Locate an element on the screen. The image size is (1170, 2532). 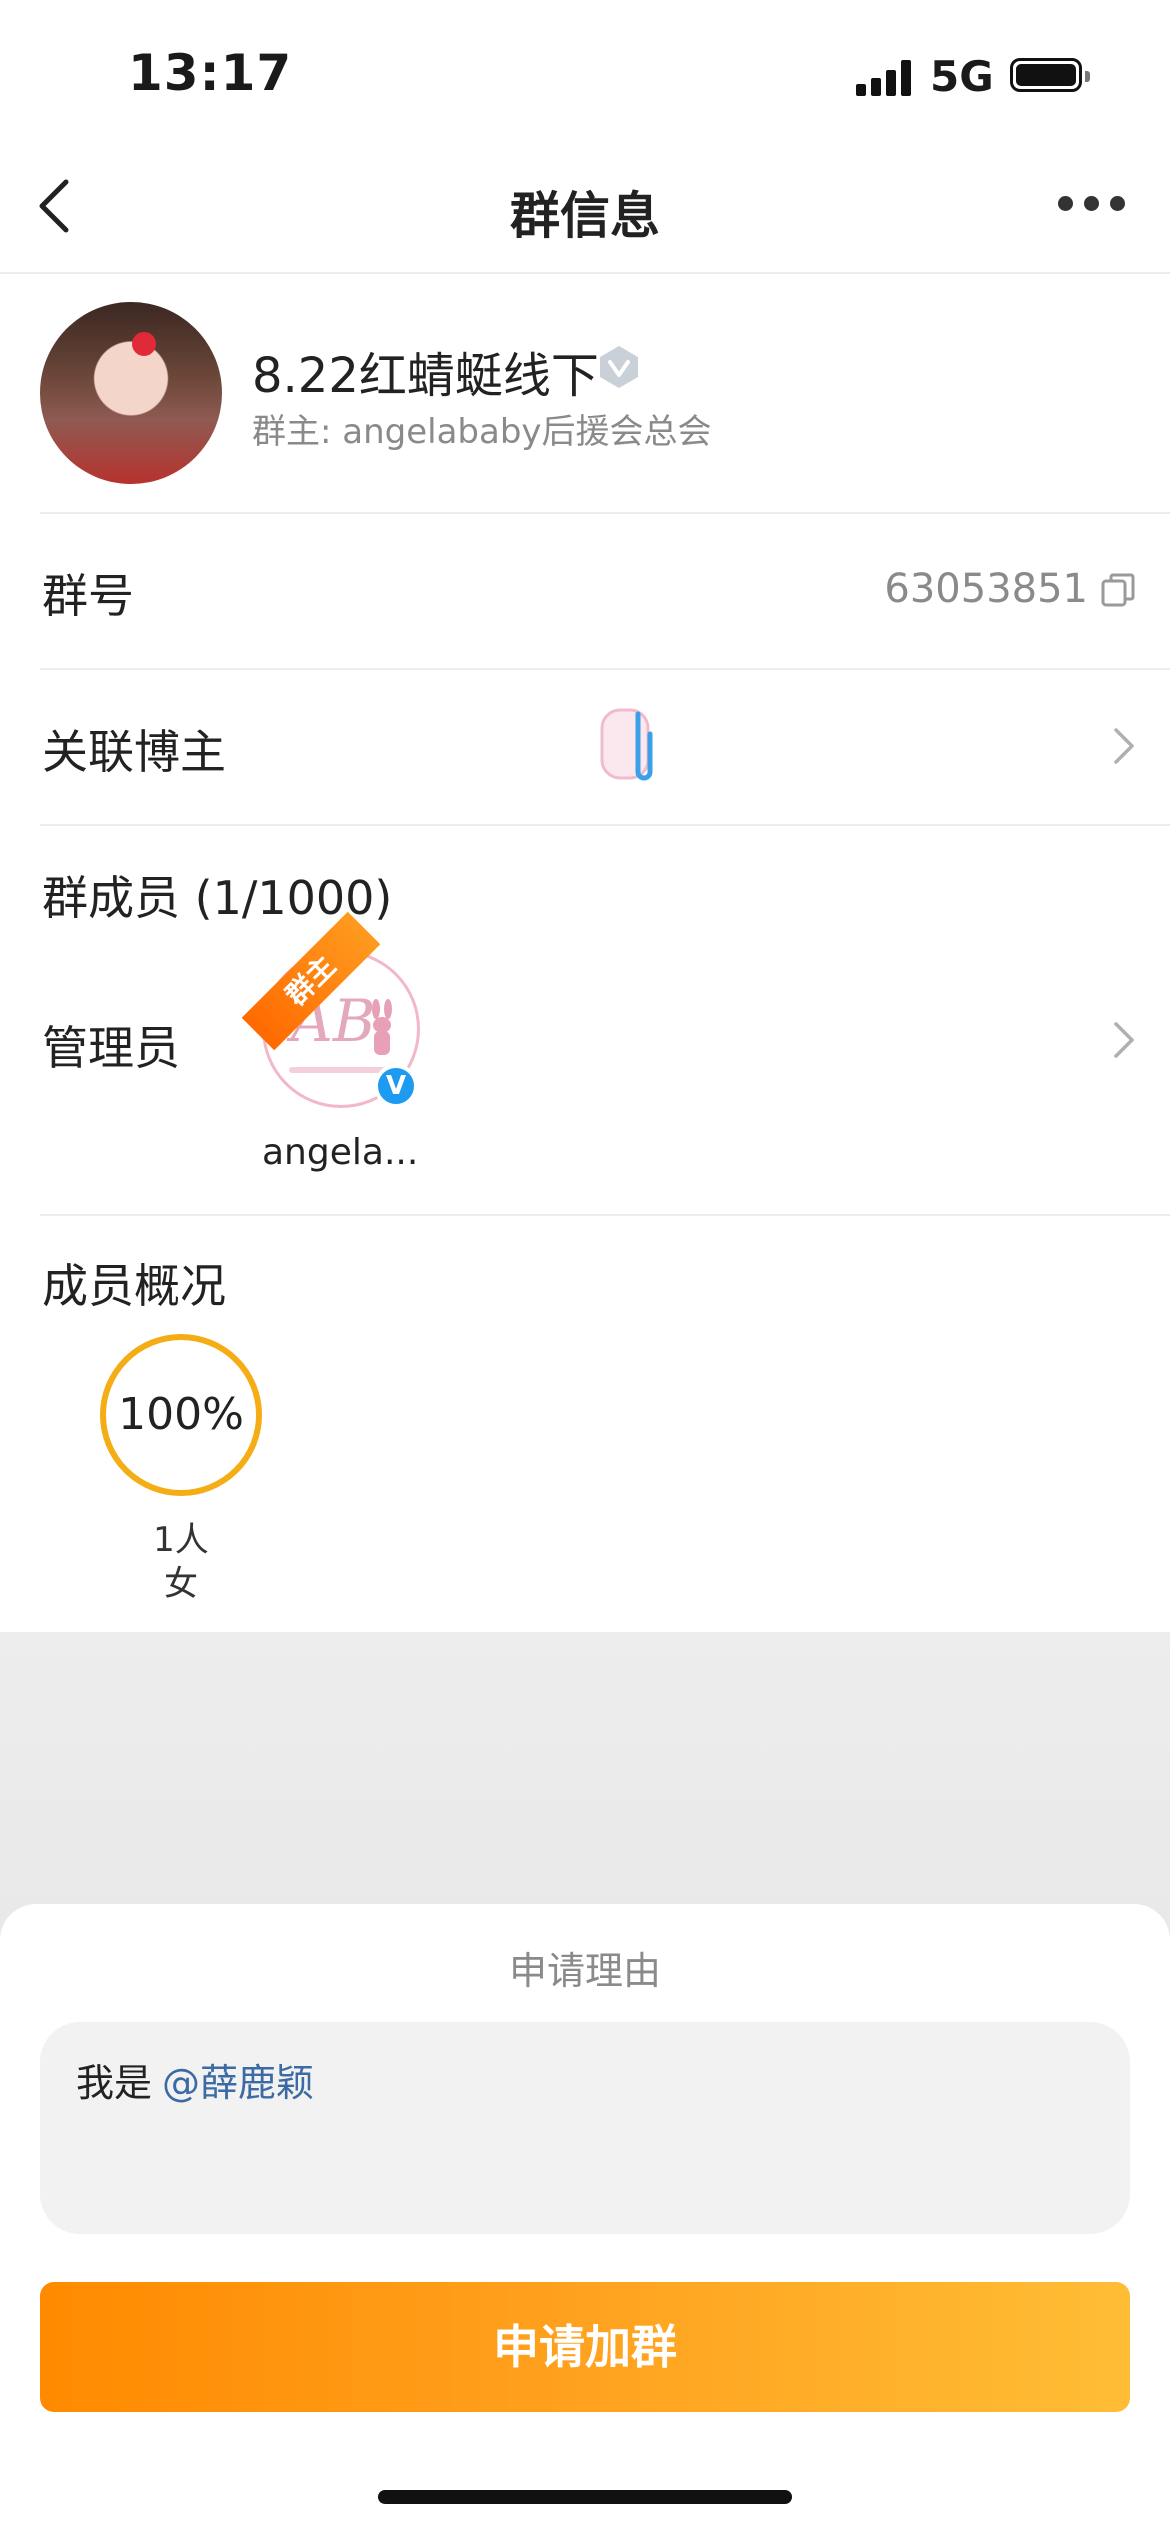
group-number-label: 群号 is located at coordinates (88, 596).